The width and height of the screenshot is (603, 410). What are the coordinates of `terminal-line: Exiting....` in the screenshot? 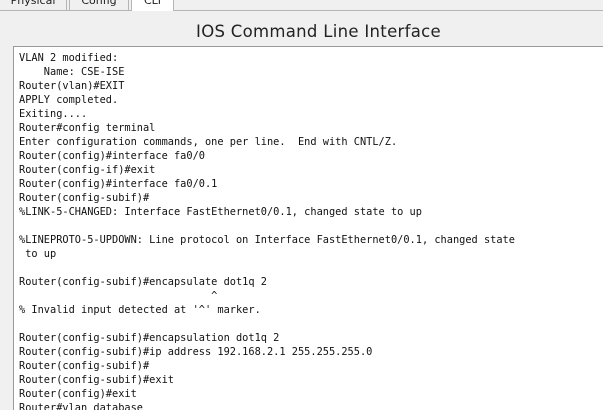 It's located at (53, 114).